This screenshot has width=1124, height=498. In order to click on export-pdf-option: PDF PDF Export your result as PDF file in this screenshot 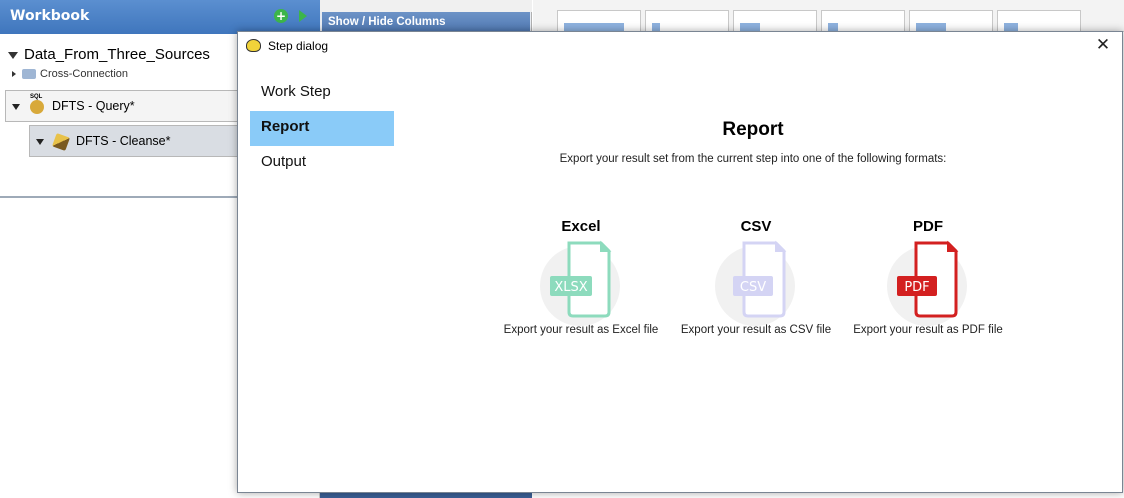, I will do `click(928, 277)`.